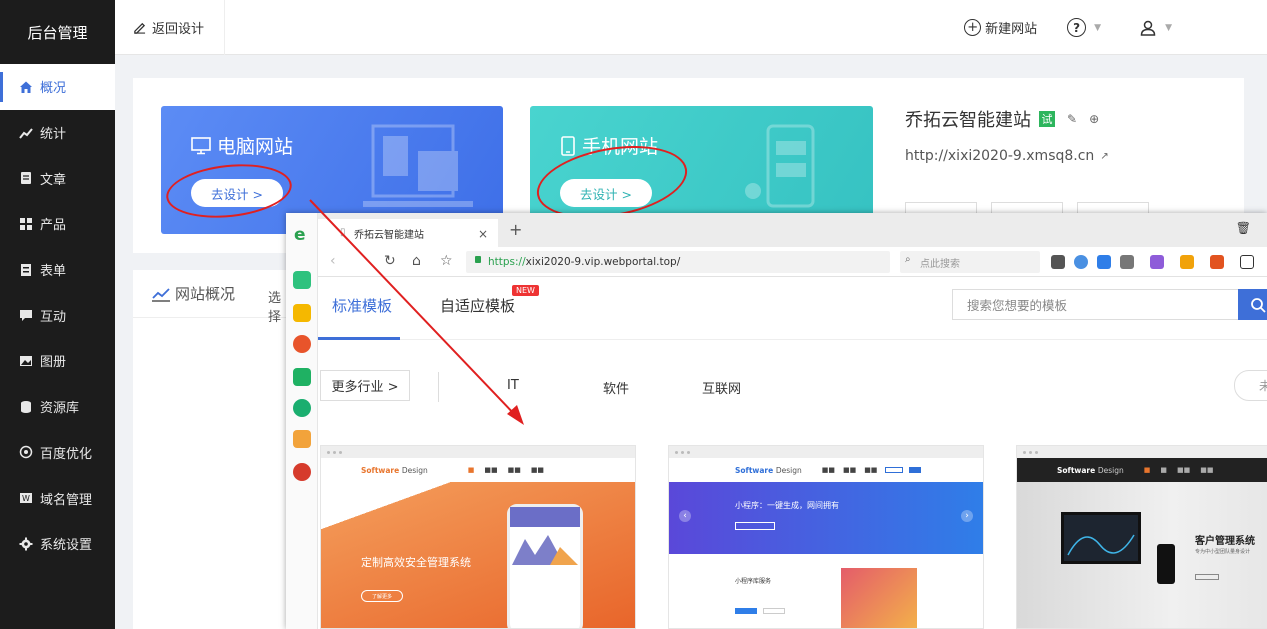 This screenshot has height=629, width=1267. I want to click on filter-item-software: 软件, so click(616, 387).